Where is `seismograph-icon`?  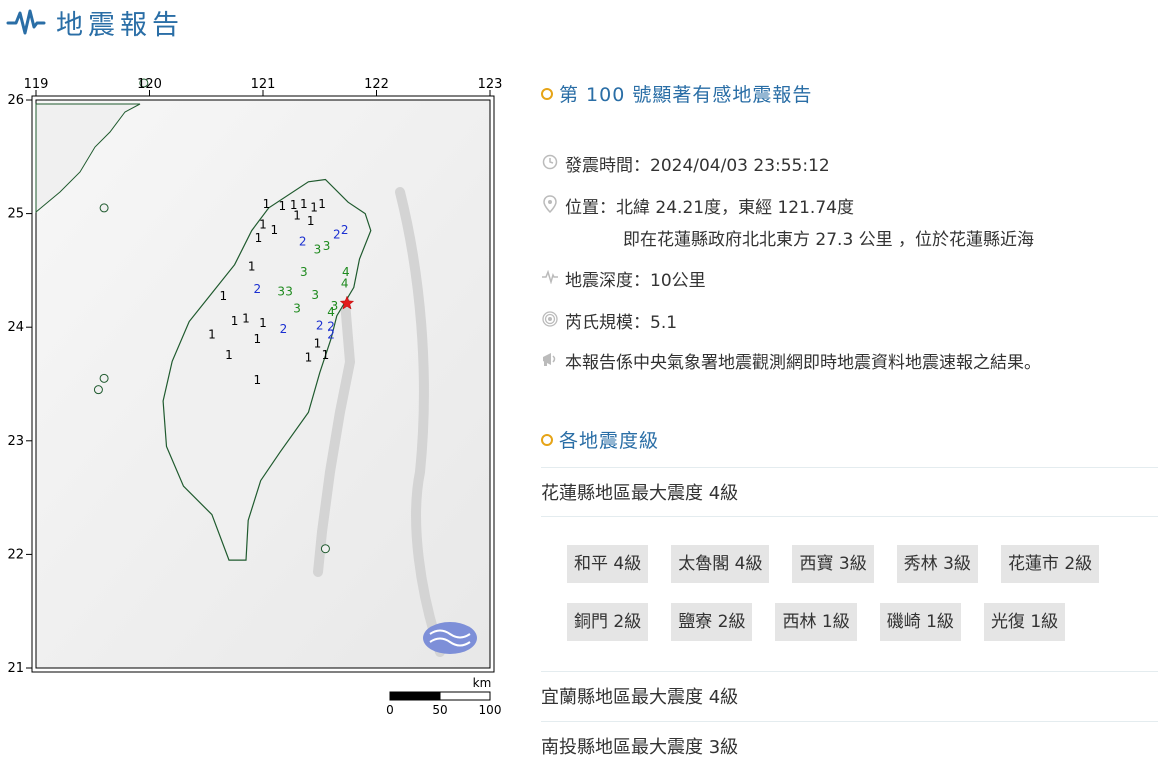
seismograph-icon is located at coordinates (26, 22).